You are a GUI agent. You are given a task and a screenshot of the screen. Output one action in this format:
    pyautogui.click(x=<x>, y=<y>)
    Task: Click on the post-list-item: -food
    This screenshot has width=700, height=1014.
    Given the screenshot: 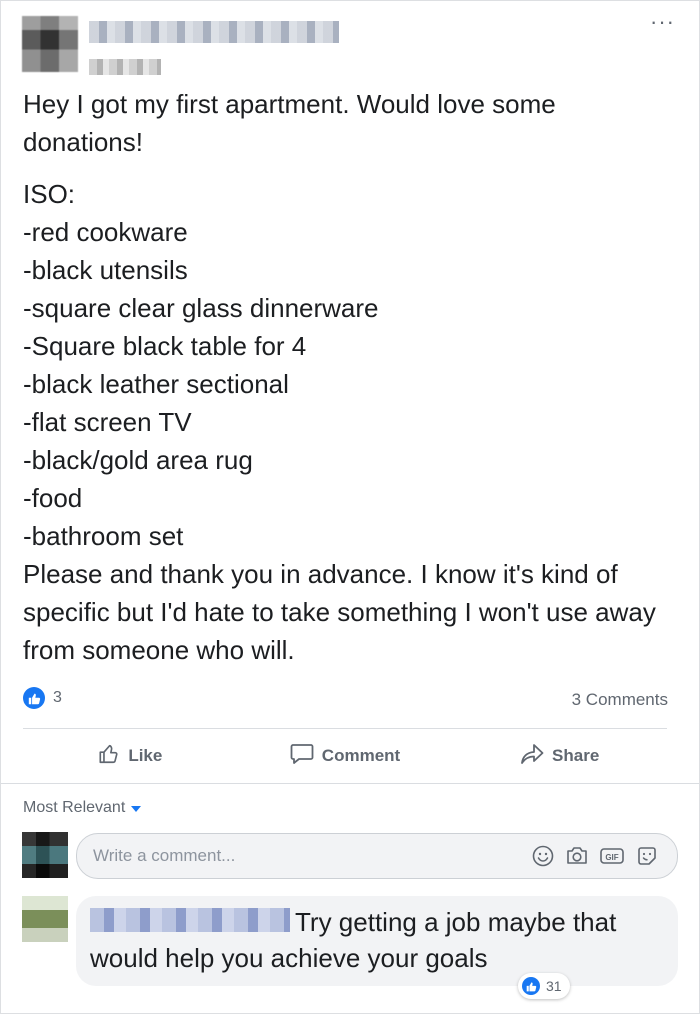 What is the action you would take?
    pyautogui.click(x=53, y=498)
    